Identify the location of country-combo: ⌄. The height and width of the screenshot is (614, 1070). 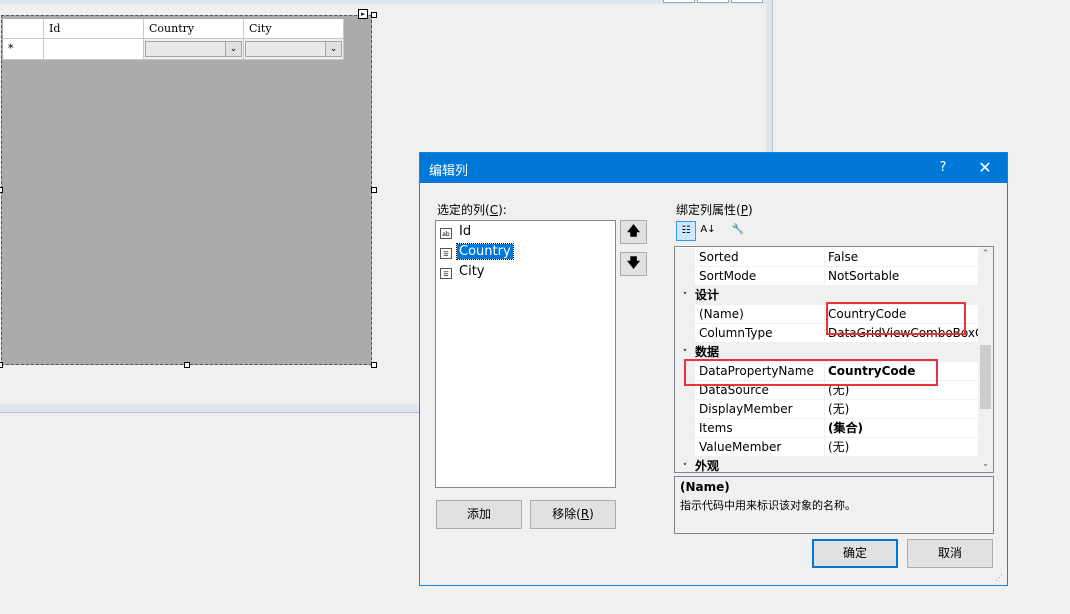
(193, 49).